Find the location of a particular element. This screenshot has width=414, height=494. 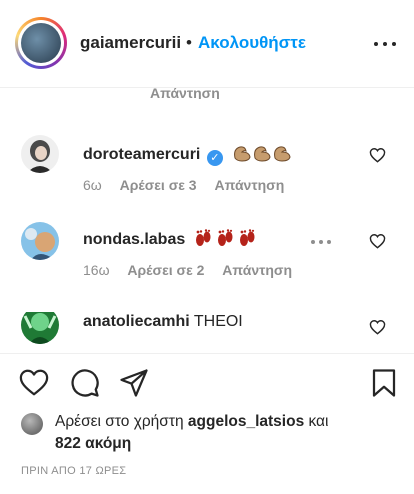

more-options-icon is located at coordinates (385, 44).